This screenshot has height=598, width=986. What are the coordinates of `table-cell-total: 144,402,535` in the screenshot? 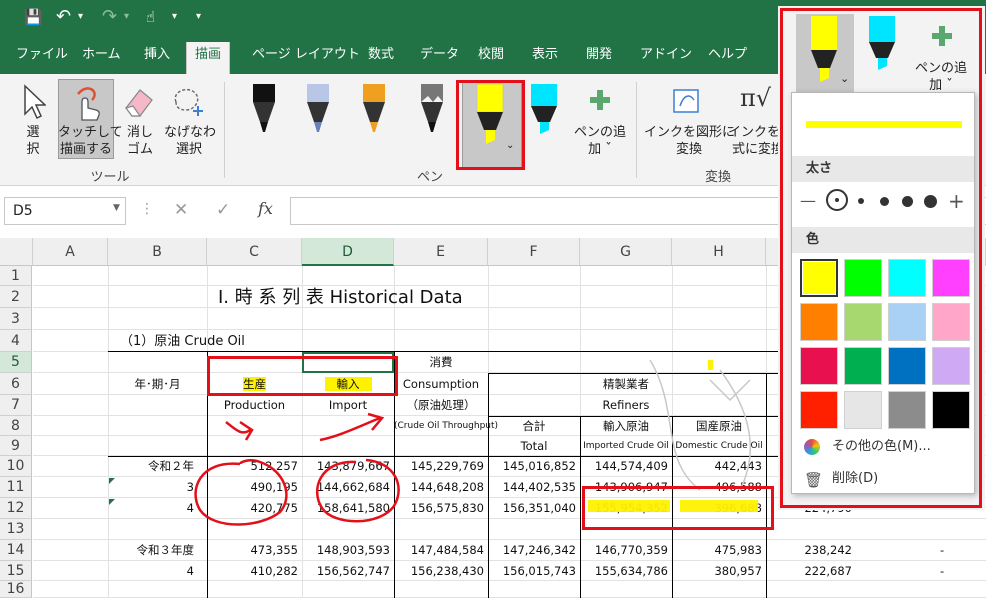 It's located at (532, 487).